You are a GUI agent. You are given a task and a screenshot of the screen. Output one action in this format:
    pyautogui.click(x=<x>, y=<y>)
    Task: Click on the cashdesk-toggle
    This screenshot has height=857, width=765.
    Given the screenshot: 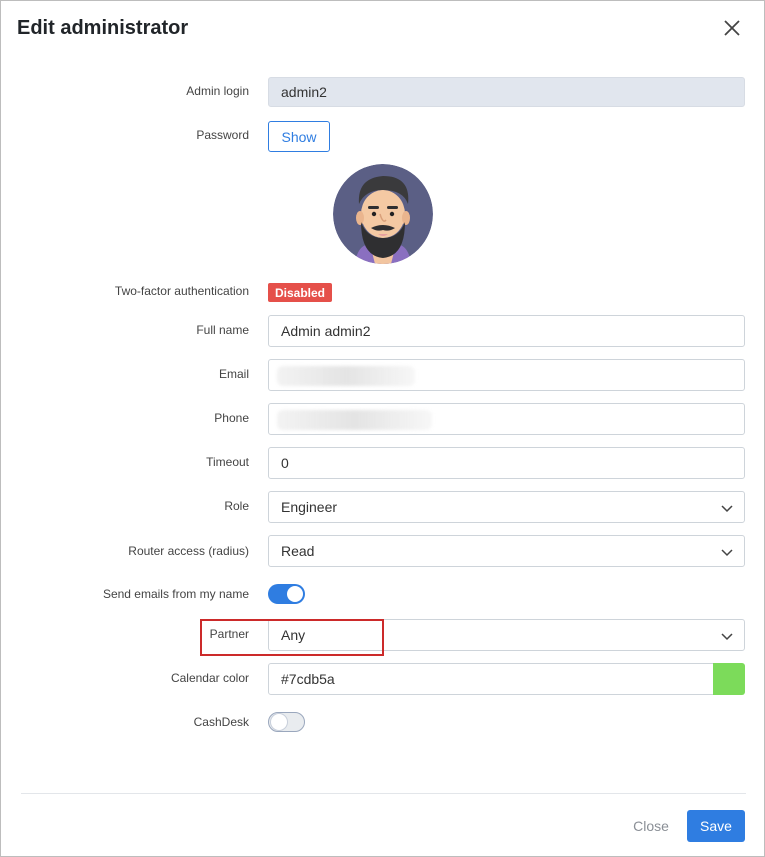 What is the action you would take?
    pyautogui.click(x=286, y=722)
    